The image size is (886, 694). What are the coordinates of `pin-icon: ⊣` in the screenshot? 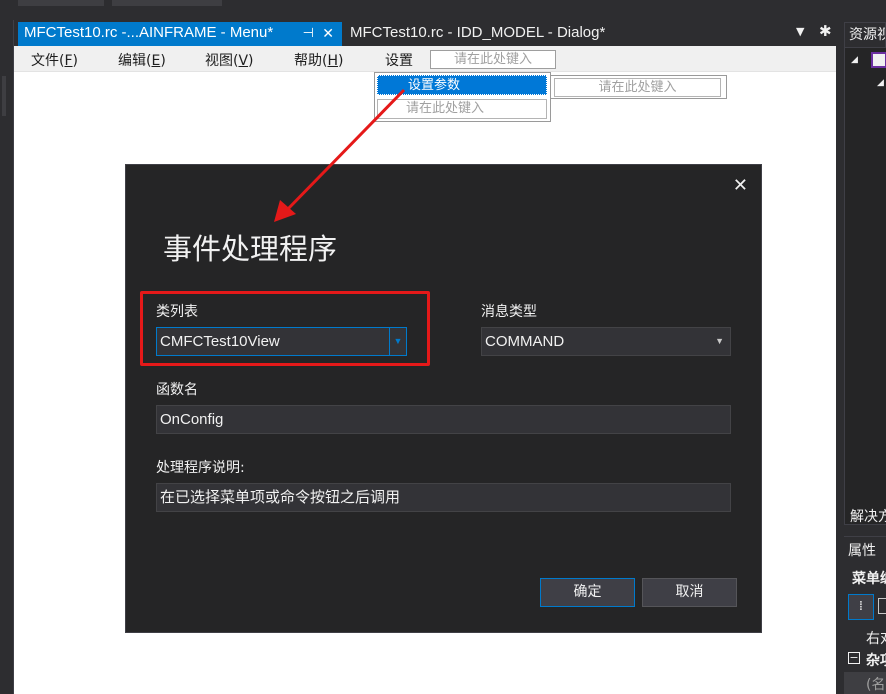 It's located at (308, 33).